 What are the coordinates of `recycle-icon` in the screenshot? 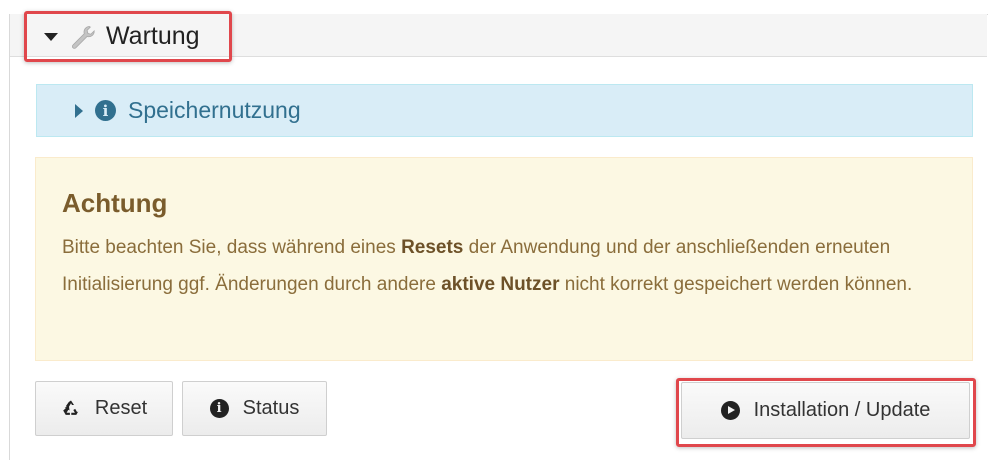 It's located at (71, 407).